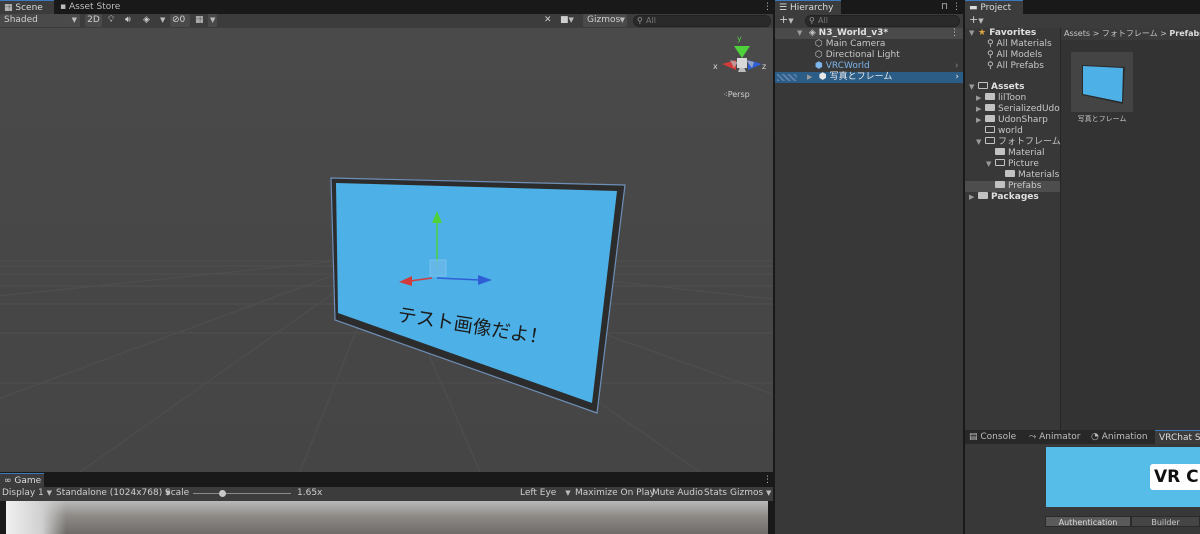  Describe the element at coordinates (1012, 164) in the screenshot. I see `folder-picture: ▼ Picture` at that location.